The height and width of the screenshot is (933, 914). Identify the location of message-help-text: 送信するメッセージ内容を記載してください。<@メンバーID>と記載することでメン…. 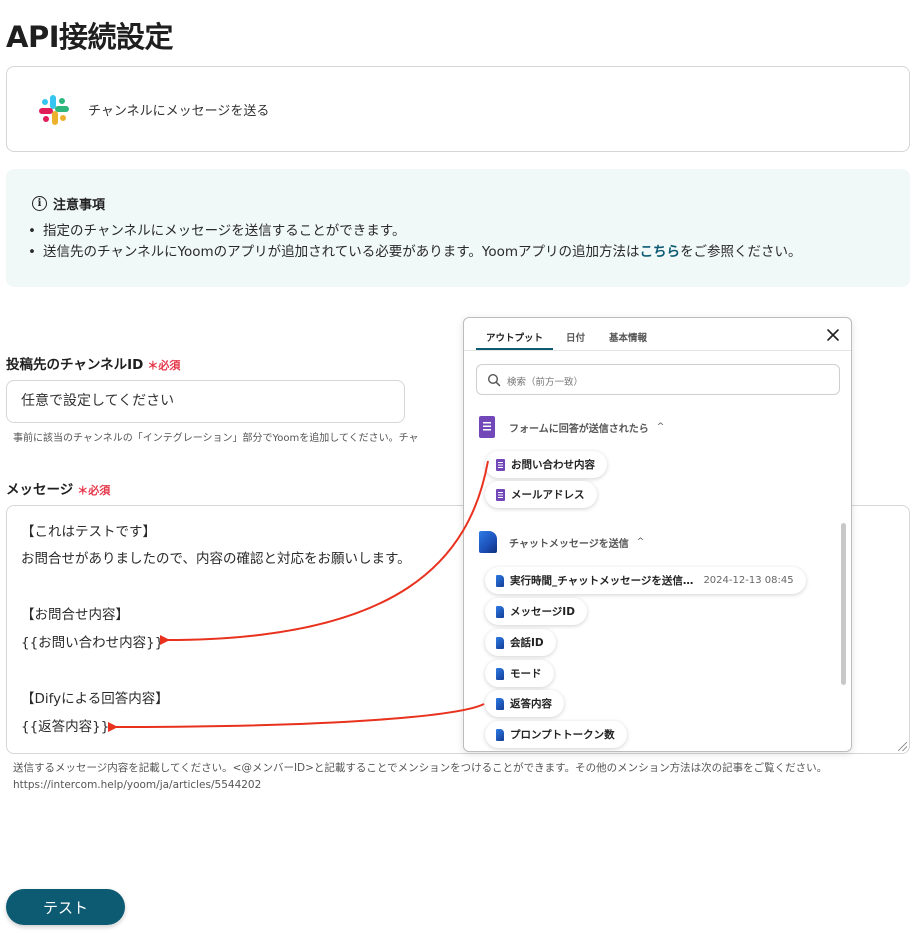
(420, 777).